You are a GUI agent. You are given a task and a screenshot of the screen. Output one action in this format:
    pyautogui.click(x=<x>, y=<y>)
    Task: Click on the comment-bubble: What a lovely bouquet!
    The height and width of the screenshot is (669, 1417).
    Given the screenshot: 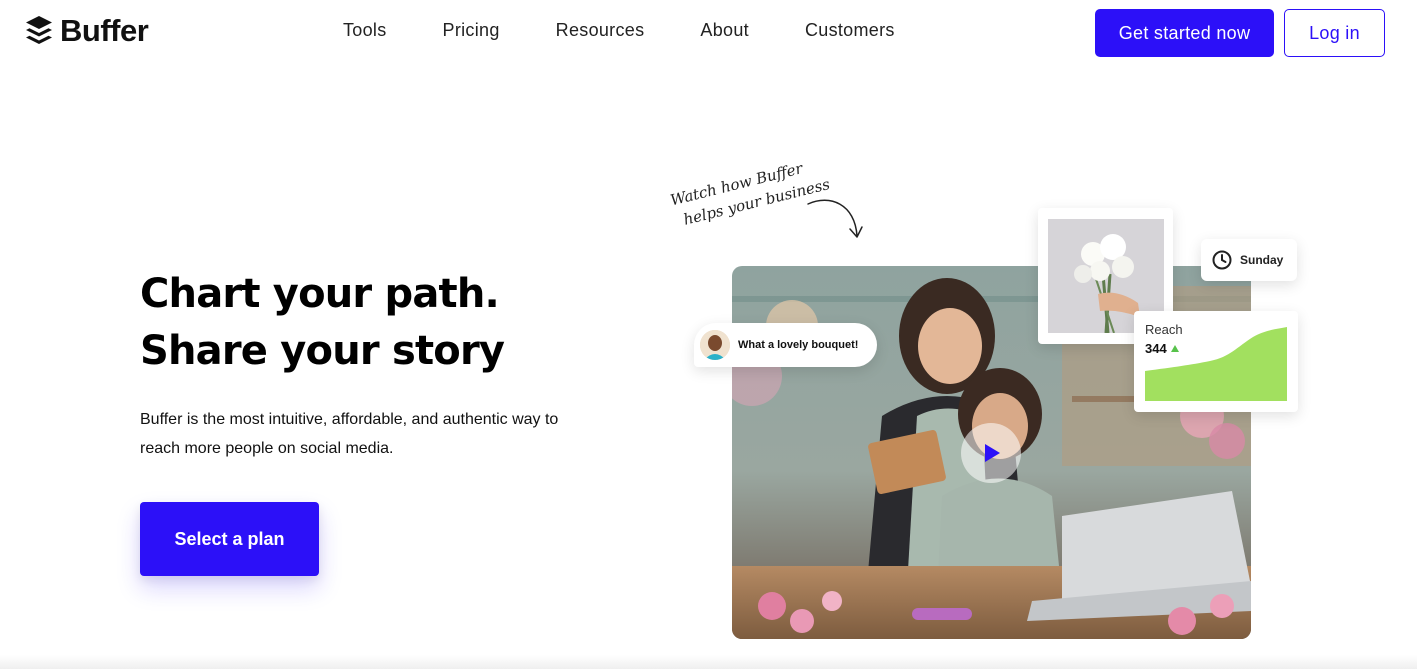 What is the action you would take?
    pyautogui.click(x=785, y=345)
    